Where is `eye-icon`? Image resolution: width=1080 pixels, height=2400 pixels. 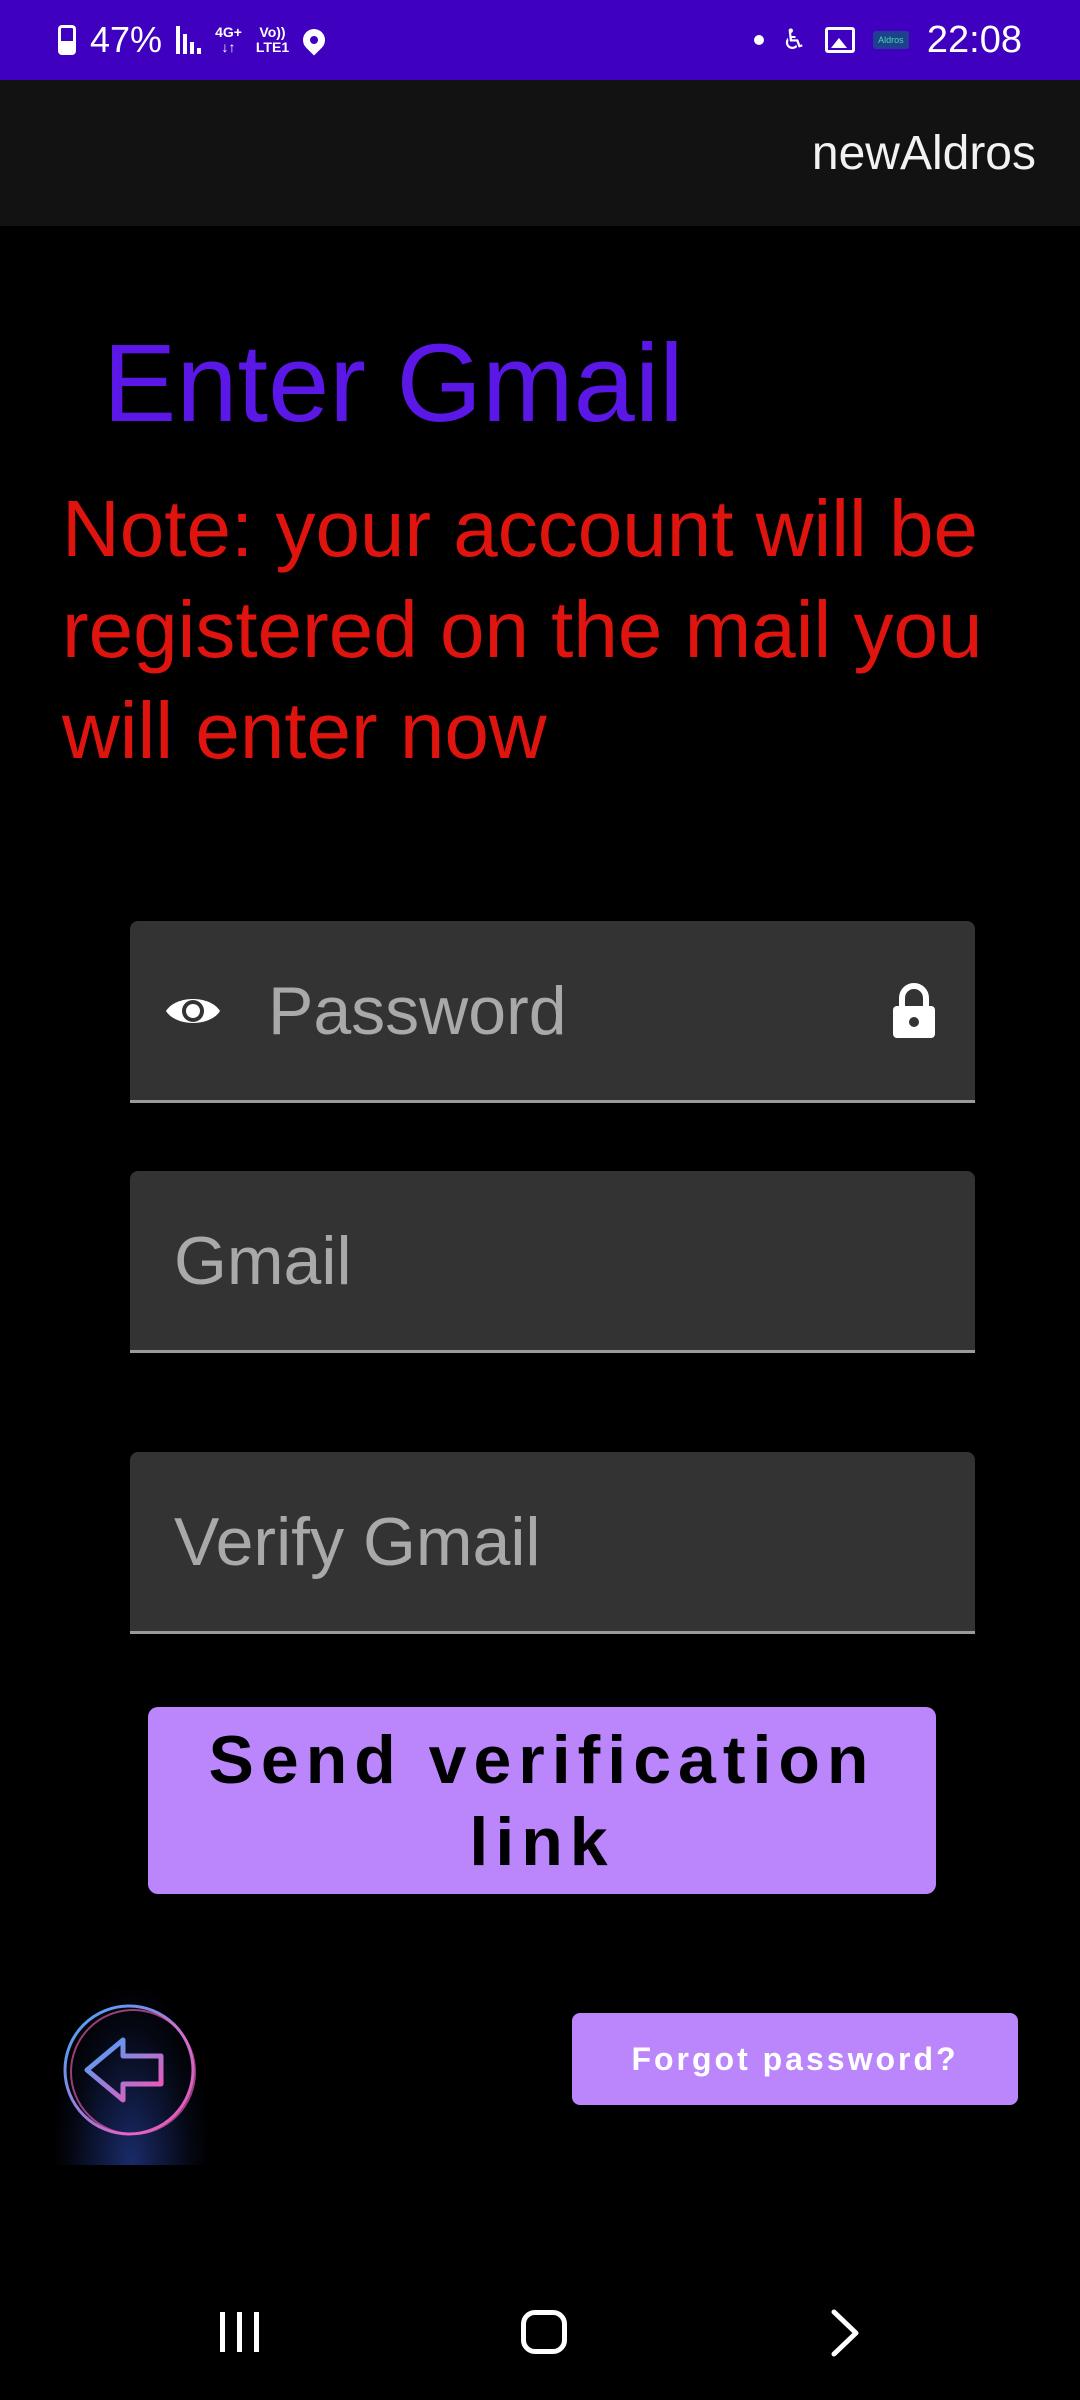 eye-icon is located at coordinates (193, 1011).